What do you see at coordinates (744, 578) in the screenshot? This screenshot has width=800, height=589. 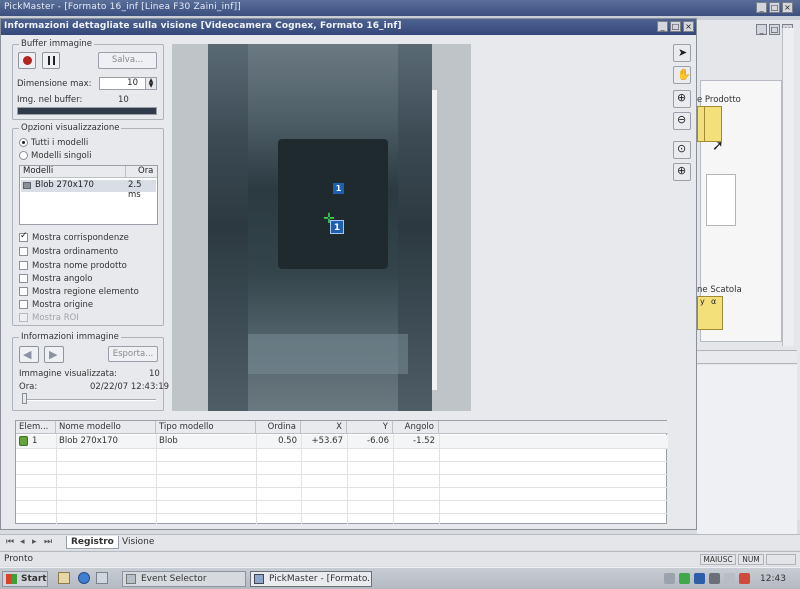 I see `tray-alert-icon` at bounding box center [744, 578].